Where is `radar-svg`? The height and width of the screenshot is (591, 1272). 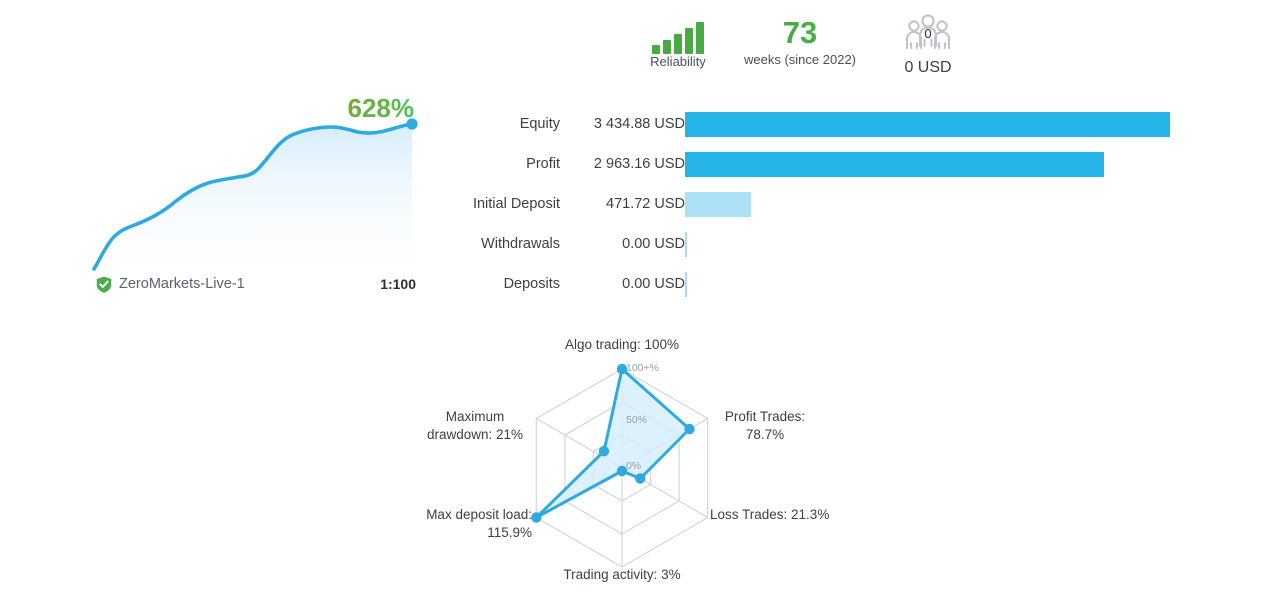 radar-svg is located at coordinates (620, 465).